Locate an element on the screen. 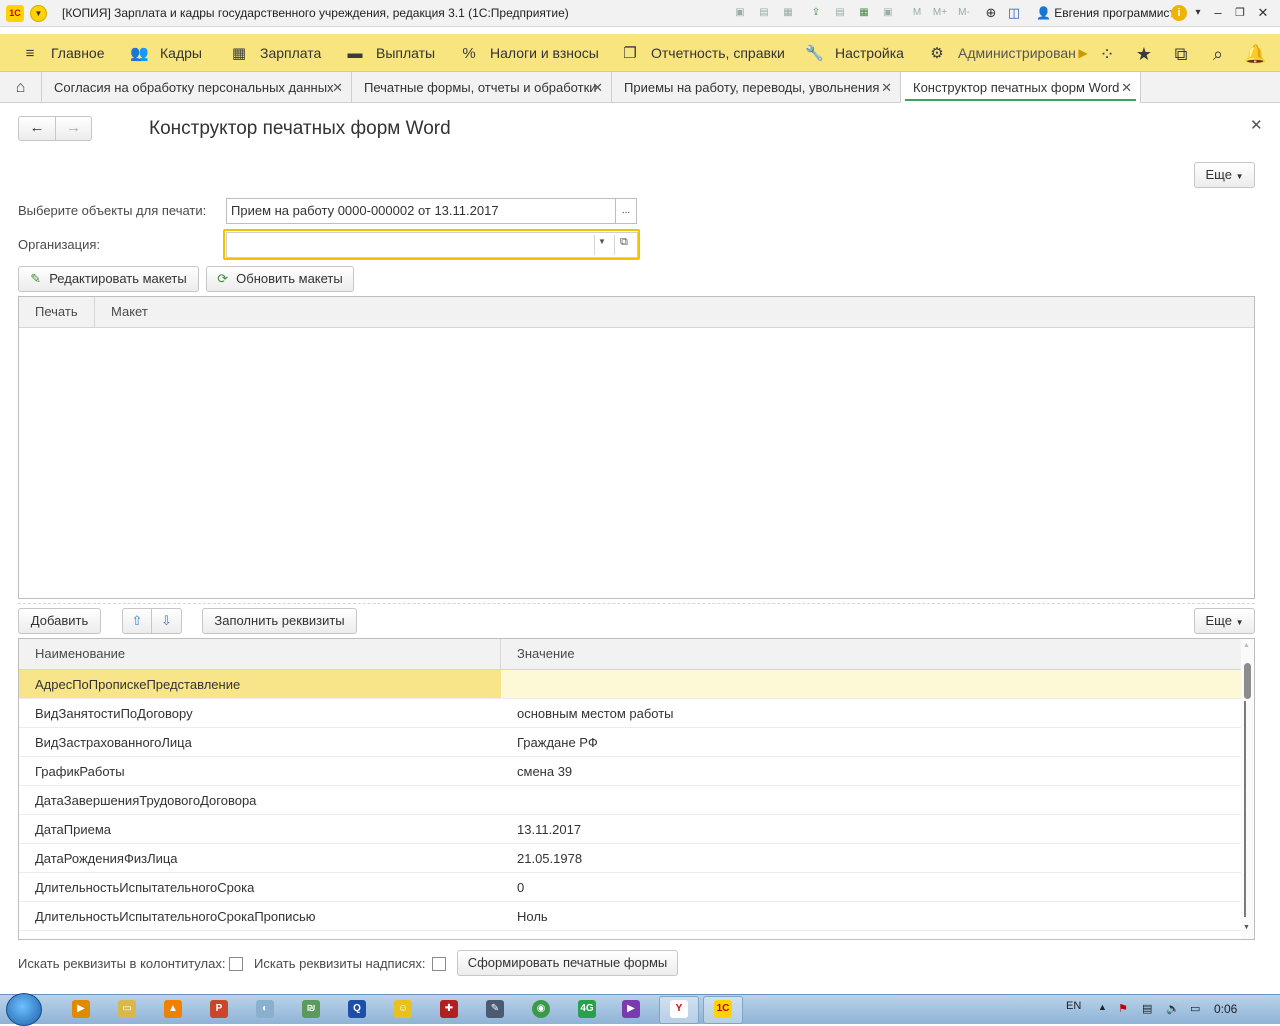 This screenshot has width=1280, height=1026. search-headers-checkbox is located at coordinates (236, 964).